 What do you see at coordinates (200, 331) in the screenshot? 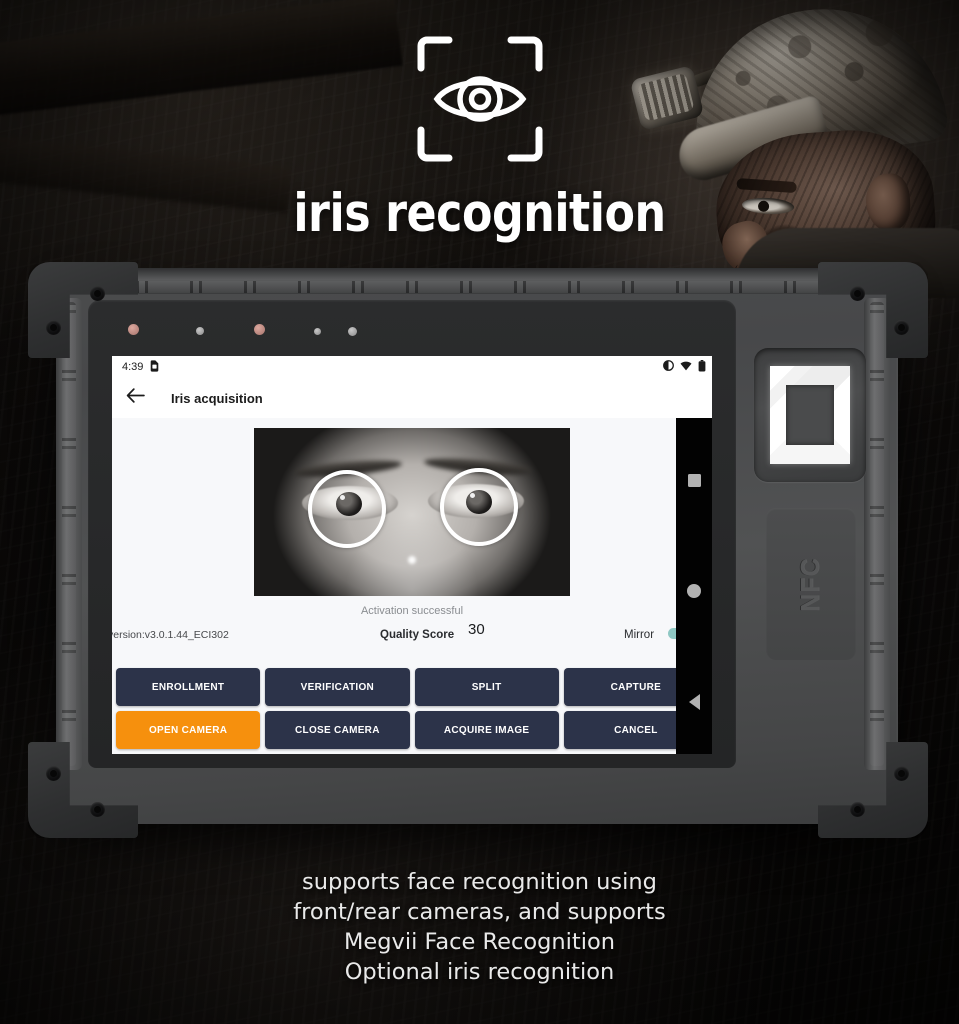
I see `proximity-sensor-dot` at bounding box center [200, 331].